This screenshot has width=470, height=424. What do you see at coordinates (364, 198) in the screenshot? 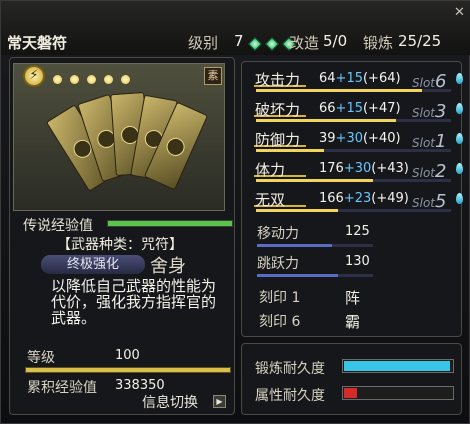
I see `stat-value: 166+23(+49)` at bounding box center [364, 198].